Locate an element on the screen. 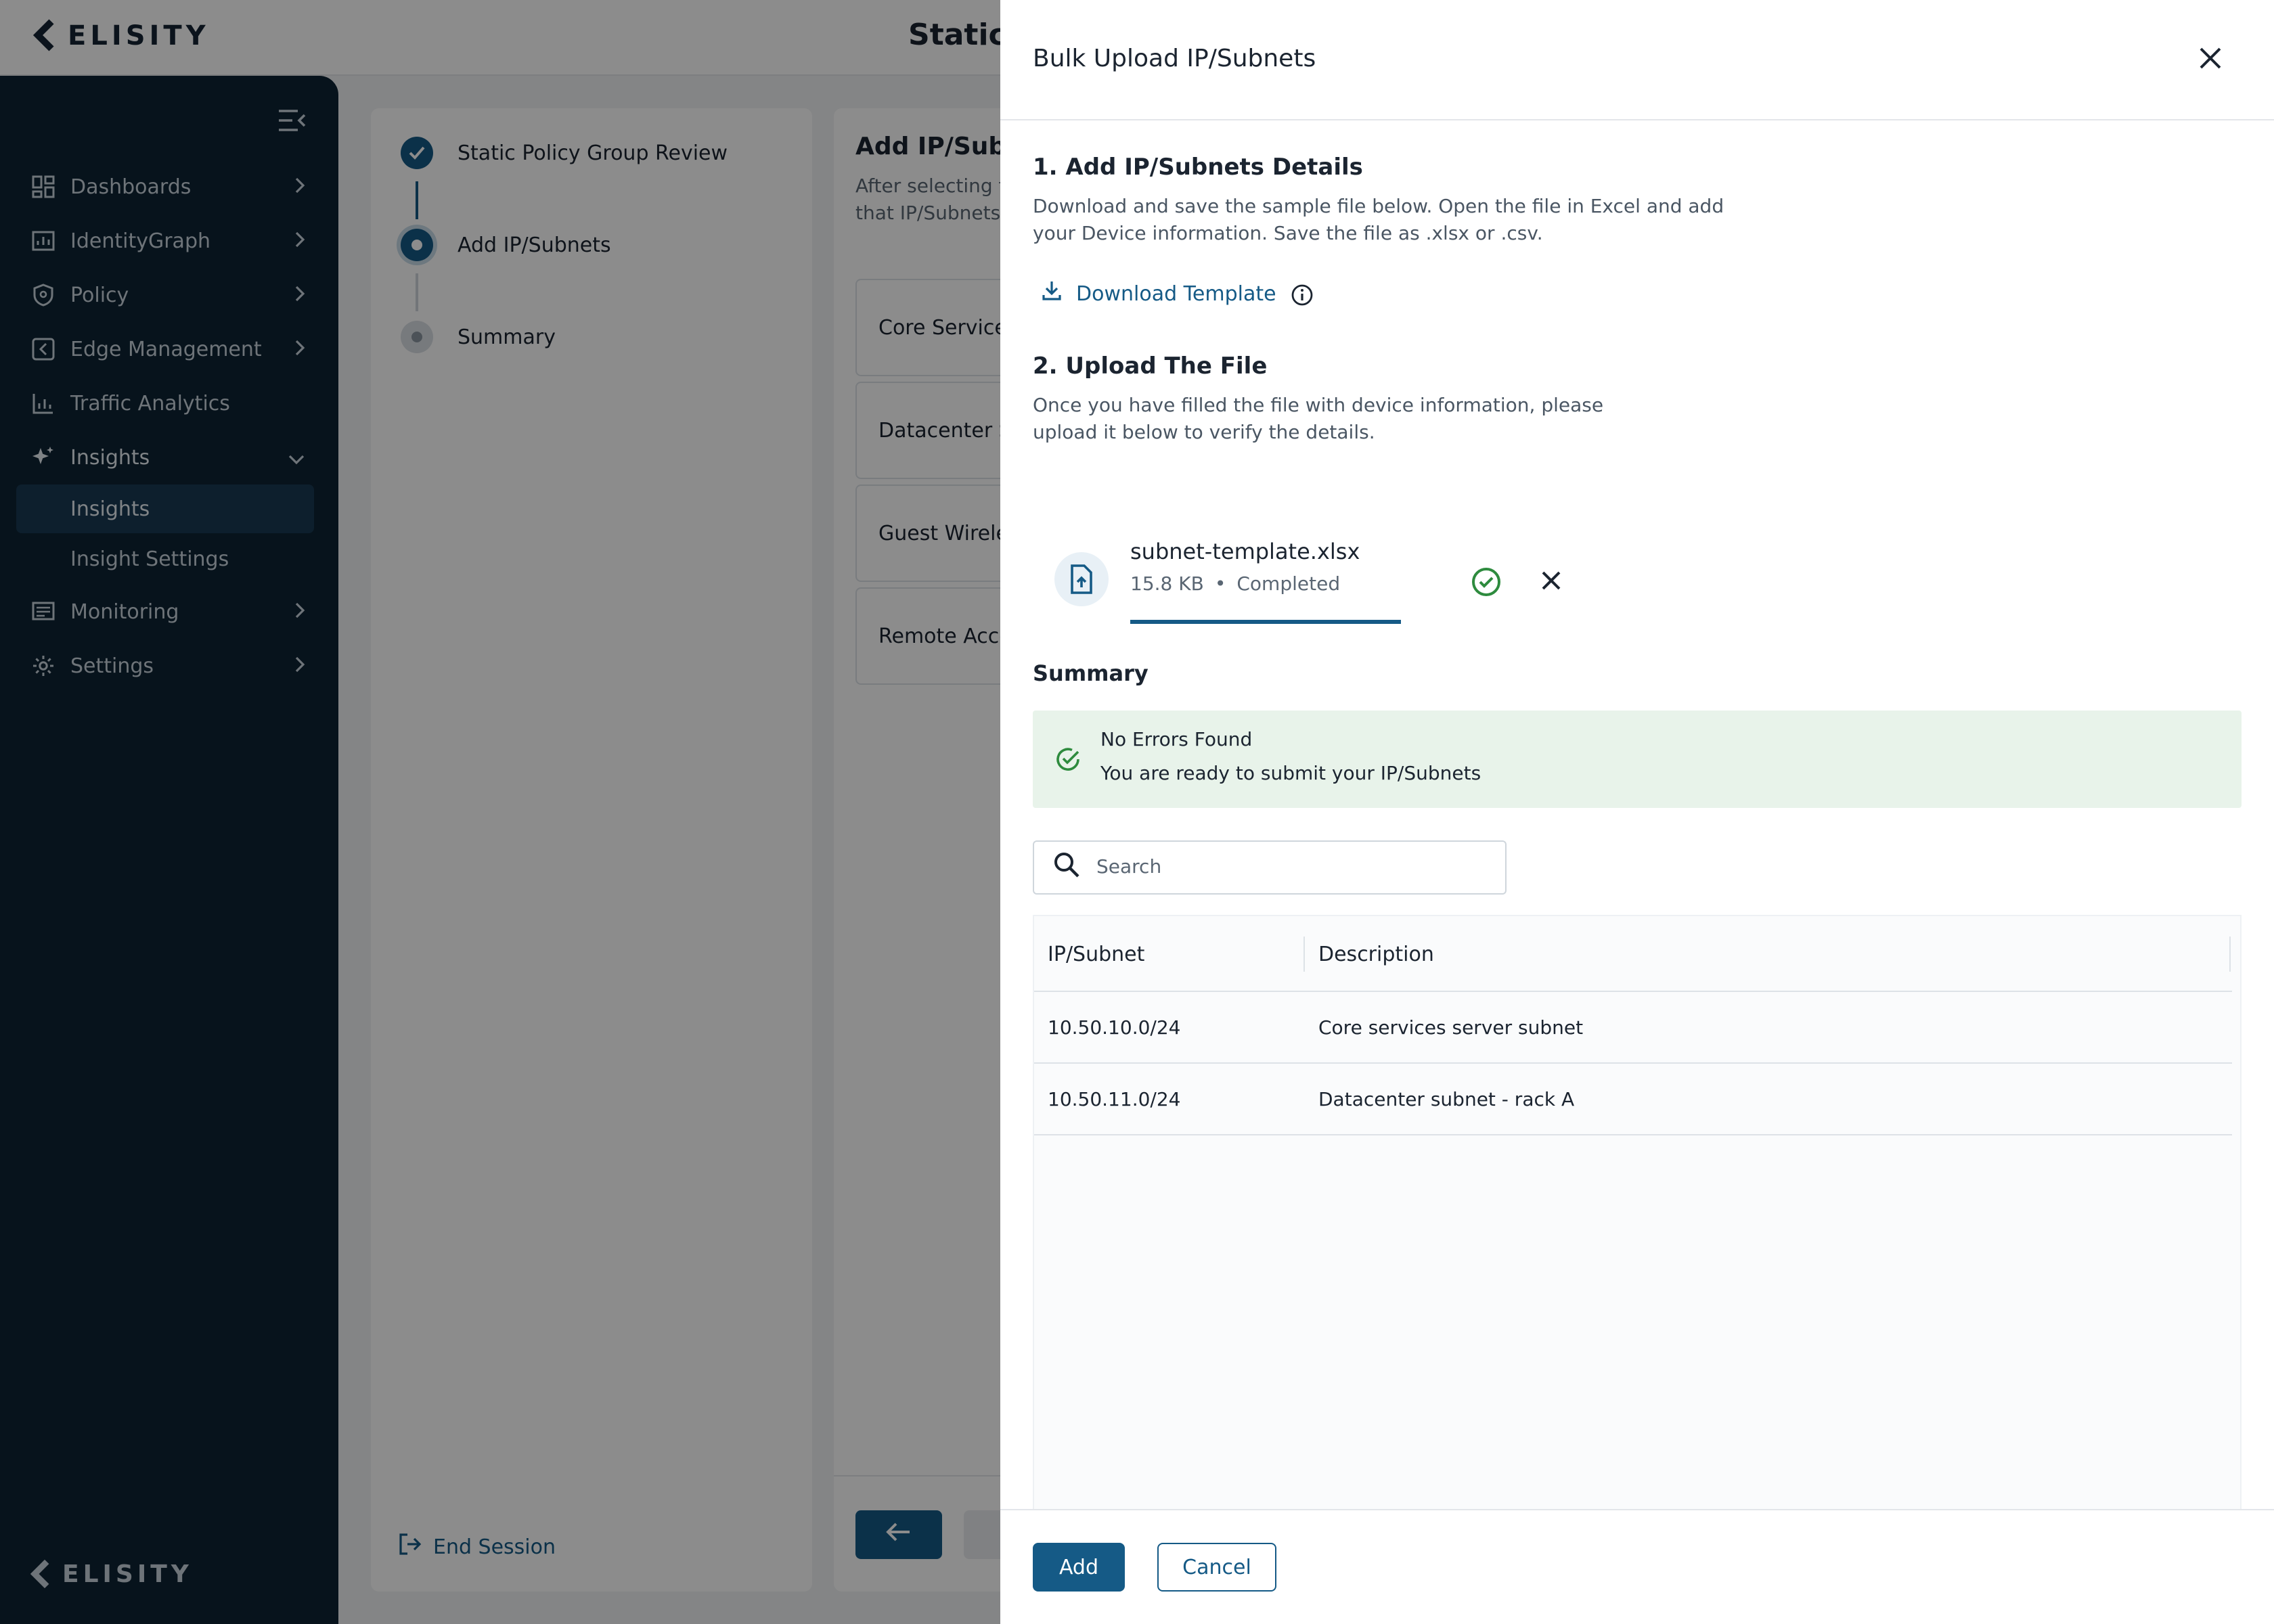 Image resolution: width=2274 pixels, height=1624 pixels. alert-message: You are ready to submit your IP/Subnets is located at coordinates (1290, 774).